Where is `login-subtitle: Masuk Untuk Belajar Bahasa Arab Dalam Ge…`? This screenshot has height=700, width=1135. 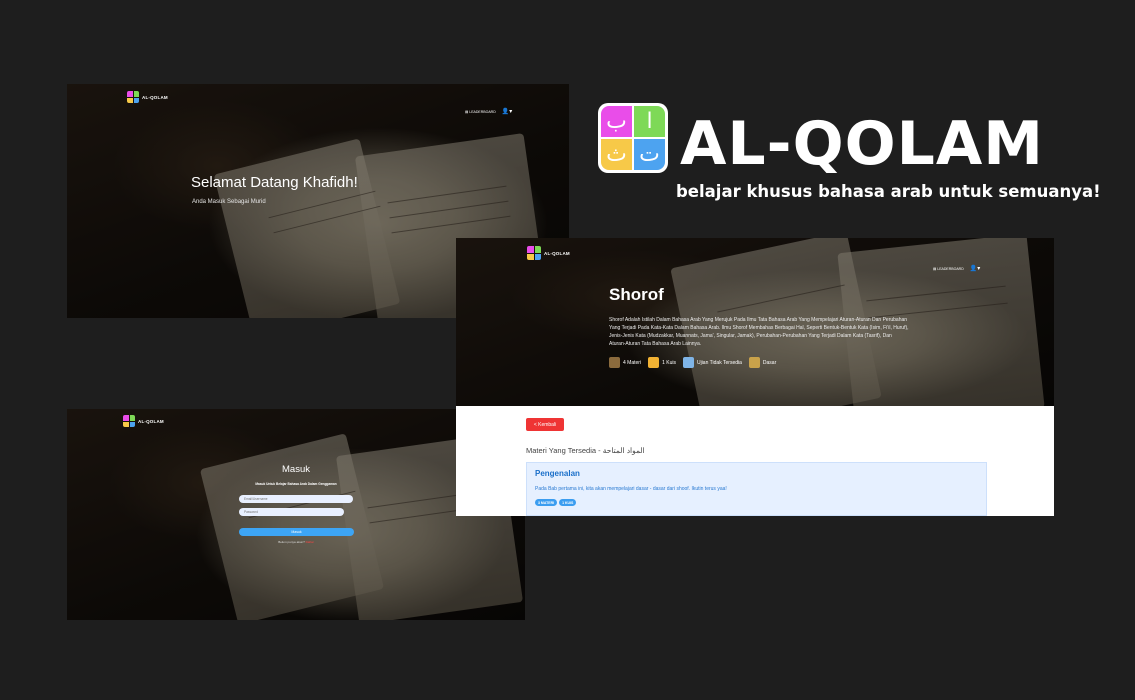 login-subtitle: Masuk Untuk Belajar Bahasa Arab Dalam Ge… is located at coordinates (296, 484).